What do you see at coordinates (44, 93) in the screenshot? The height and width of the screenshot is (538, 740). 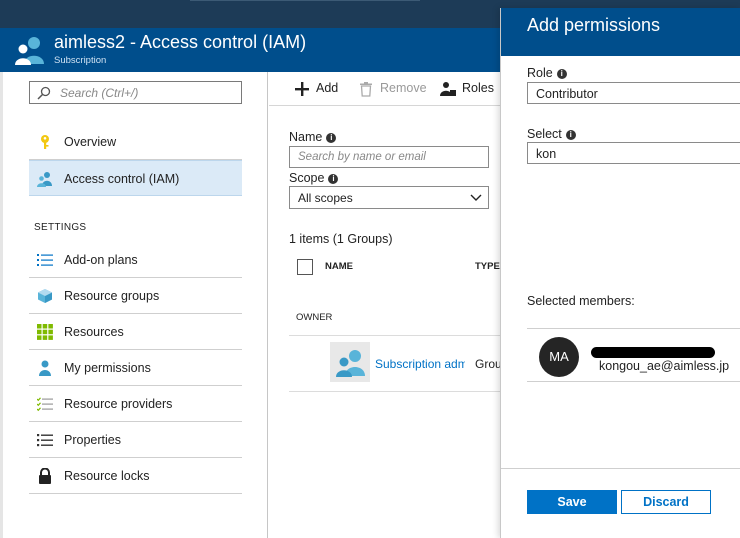 I see `search-icon` at bounding box center [44, 93].